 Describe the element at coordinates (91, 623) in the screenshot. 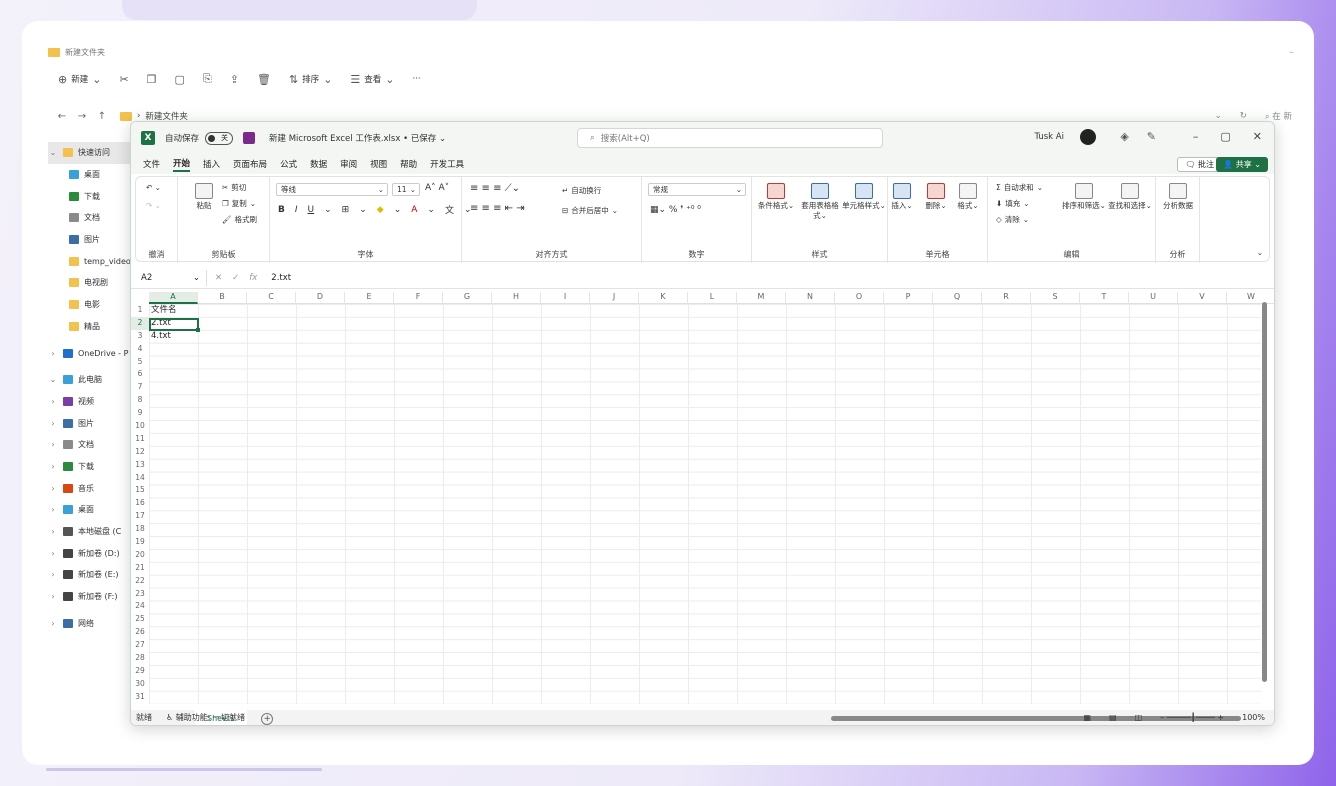

I see `sidebar-item: › 网络` at that location.